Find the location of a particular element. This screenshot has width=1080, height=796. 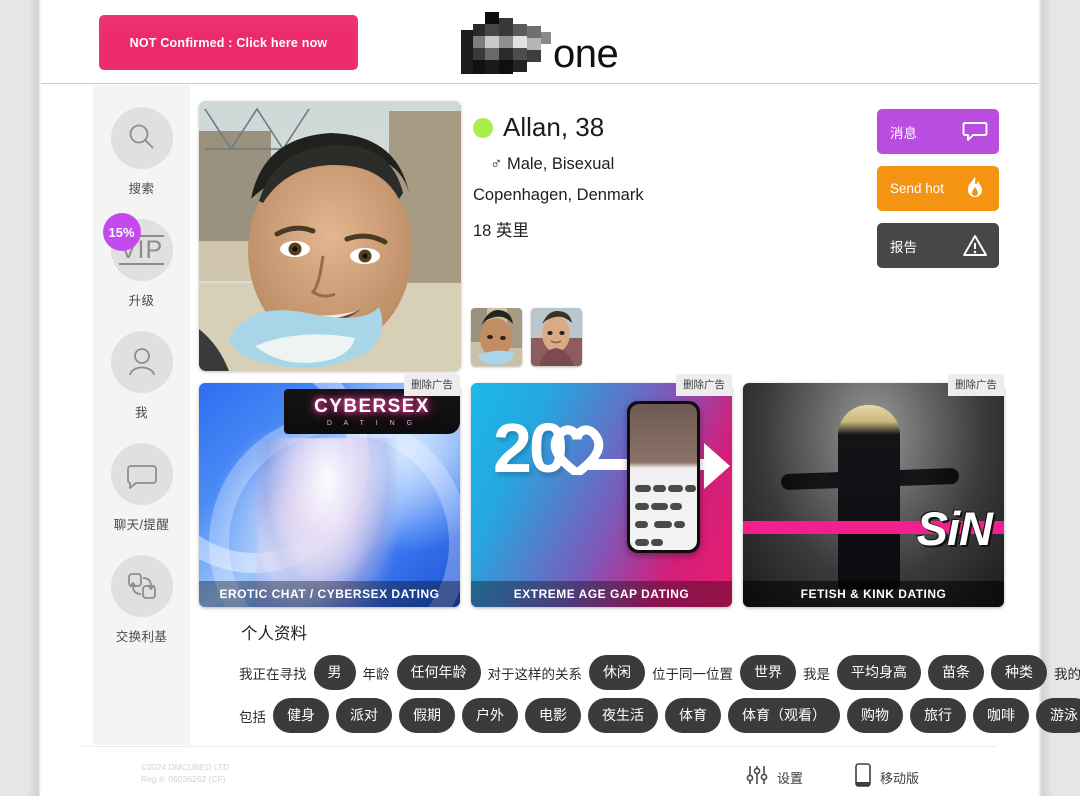

sidebar-label-search: 搜索 is located at coordinates (141, 189).